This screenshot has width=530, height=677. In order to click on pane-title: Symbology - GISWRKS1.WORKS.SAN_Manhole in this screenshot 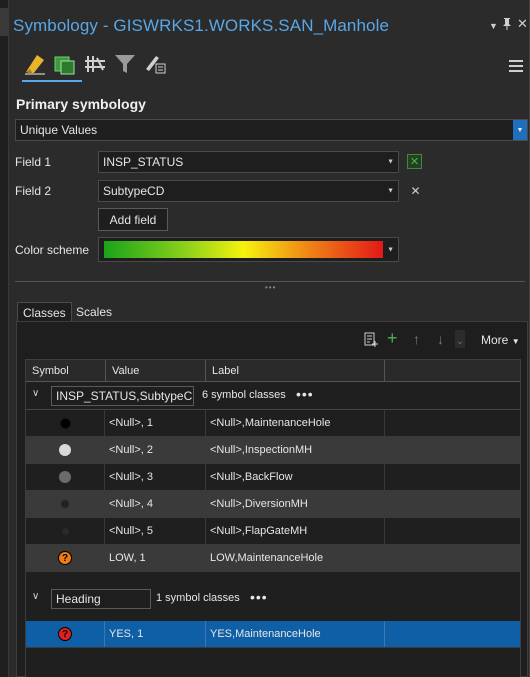, I will do `click(201, 25)`.